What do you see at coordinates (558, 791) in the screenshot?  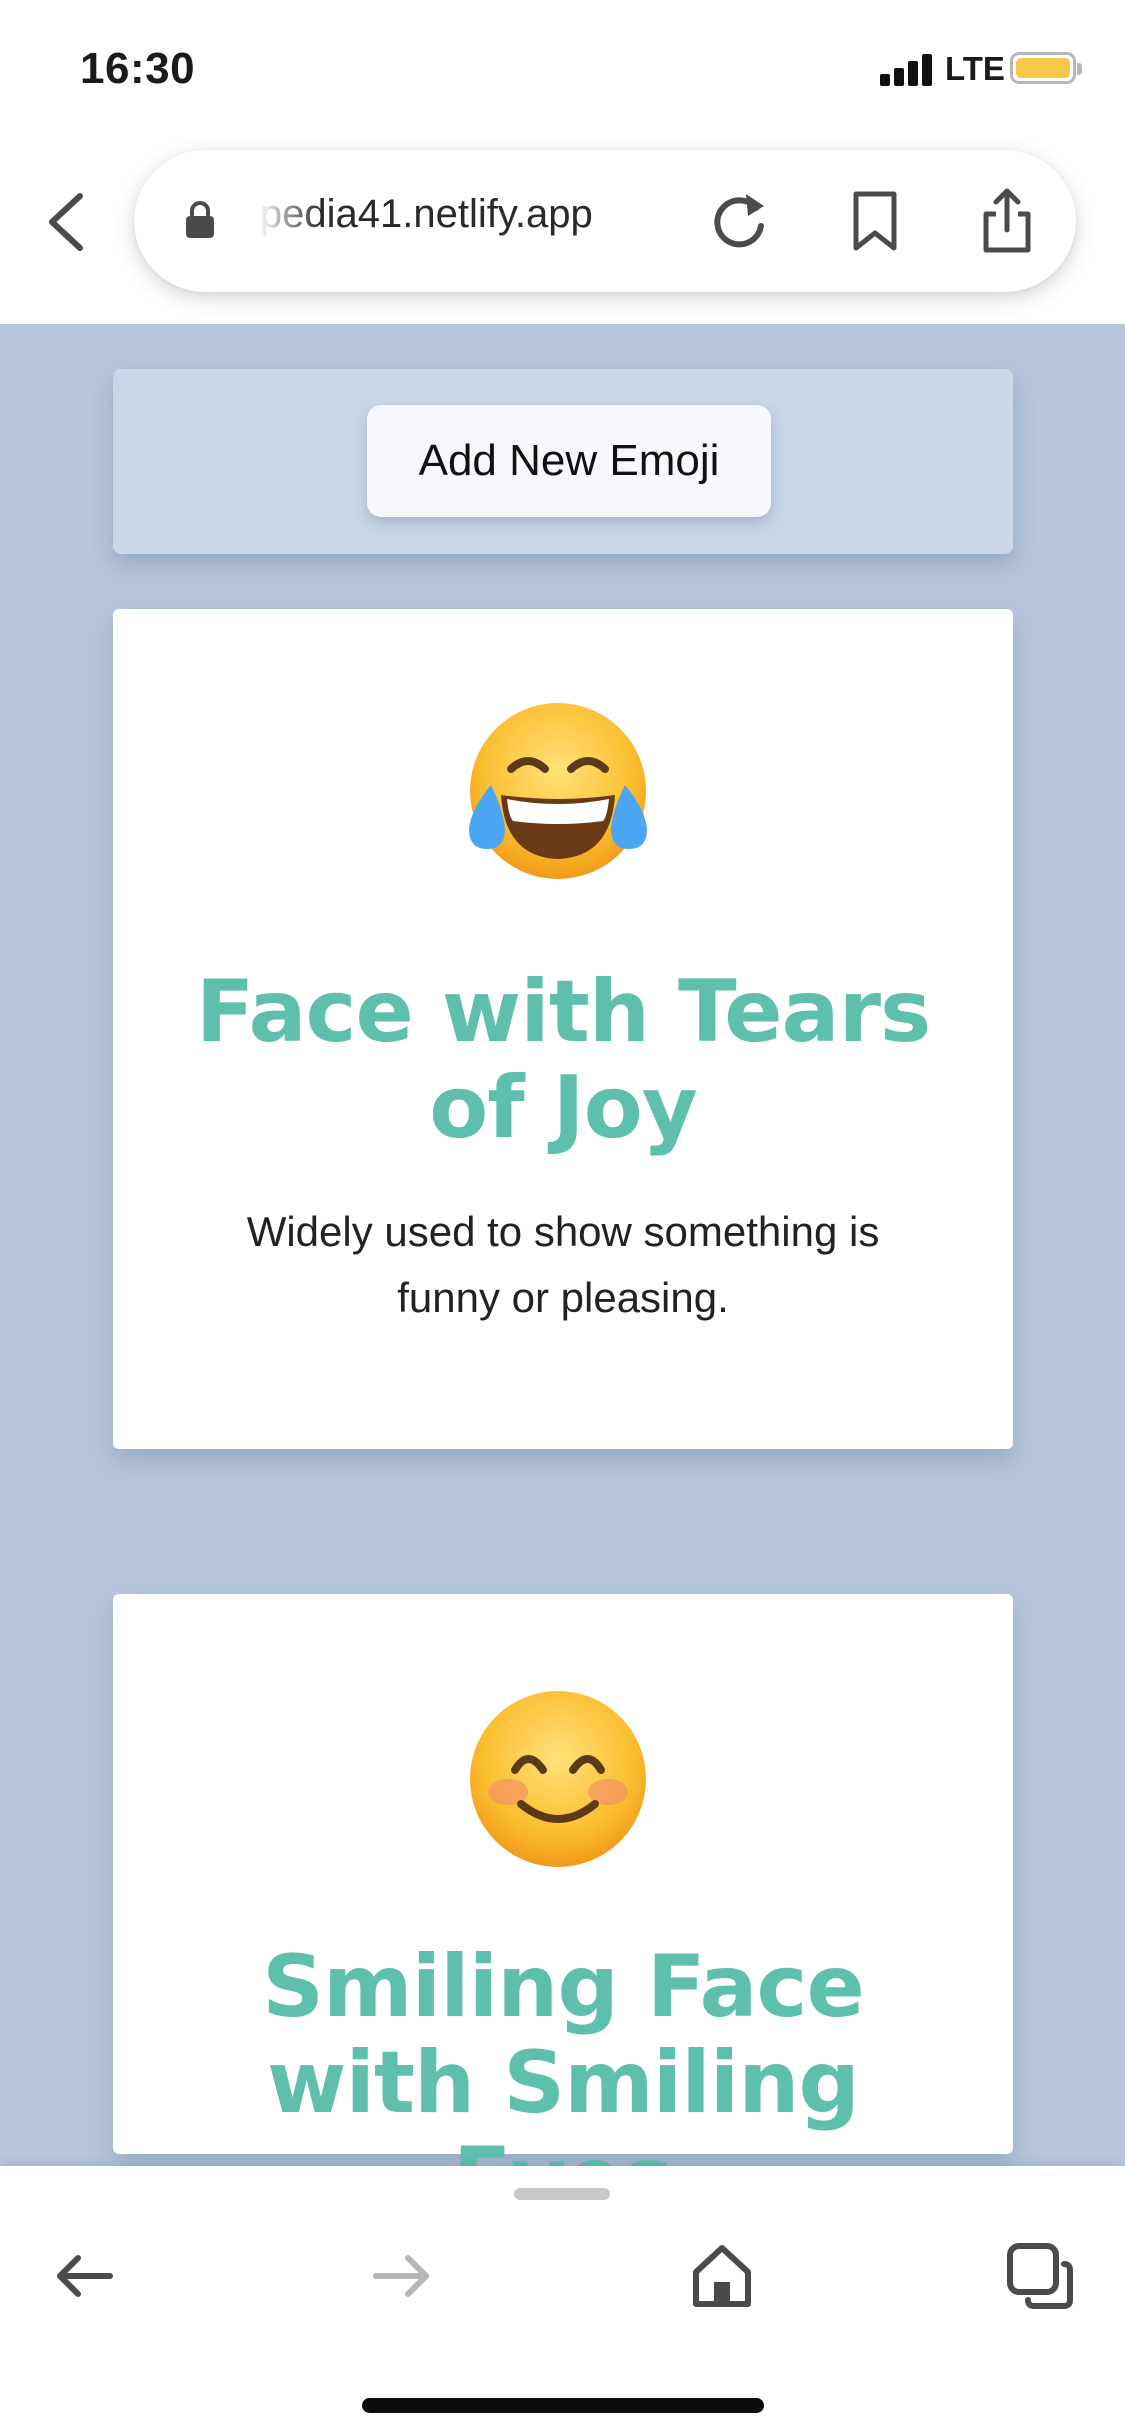 I see `face-with-tears-of-joy-icon` at bounding box center [558, 791].